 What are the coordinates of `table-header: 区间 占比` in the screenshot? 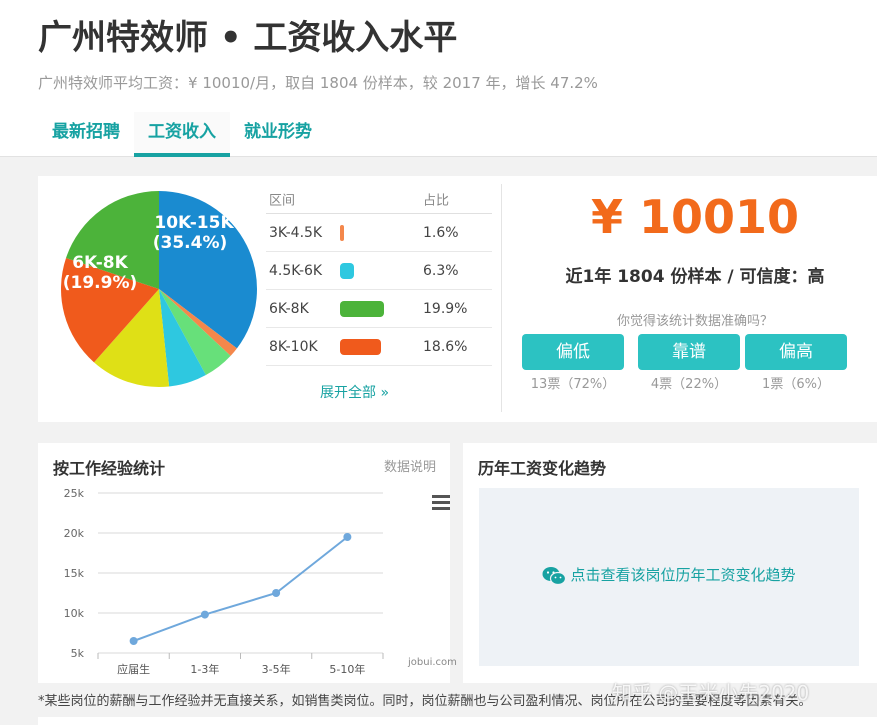 It's located at (379, 199).